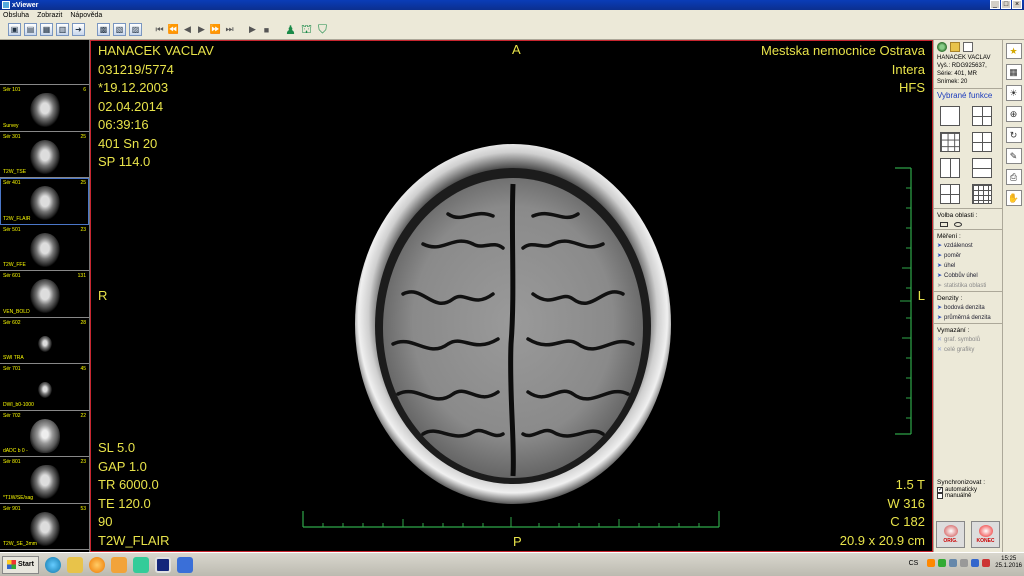 The image size is (1024, 576). What do you see at coordinates (44, 248) in the screenshot?
I see `series-thumbnail: Sér 501 23 T2W_FFE` at bounding box center [44, 248].